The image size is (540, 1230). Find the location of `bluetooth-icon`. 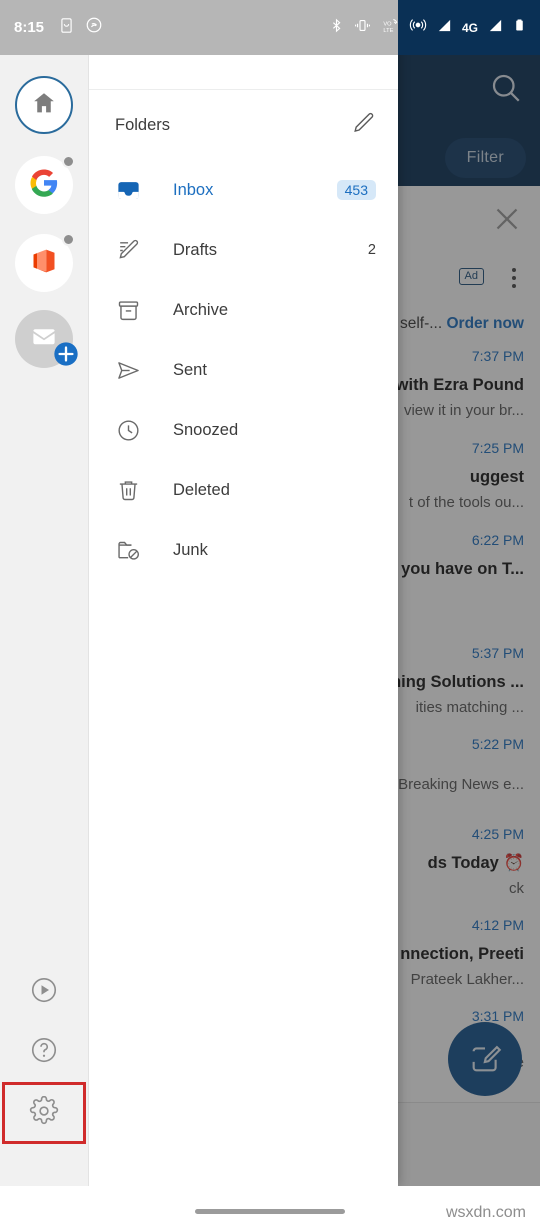

bluetooth-icon is located at coordinates (336, 28).